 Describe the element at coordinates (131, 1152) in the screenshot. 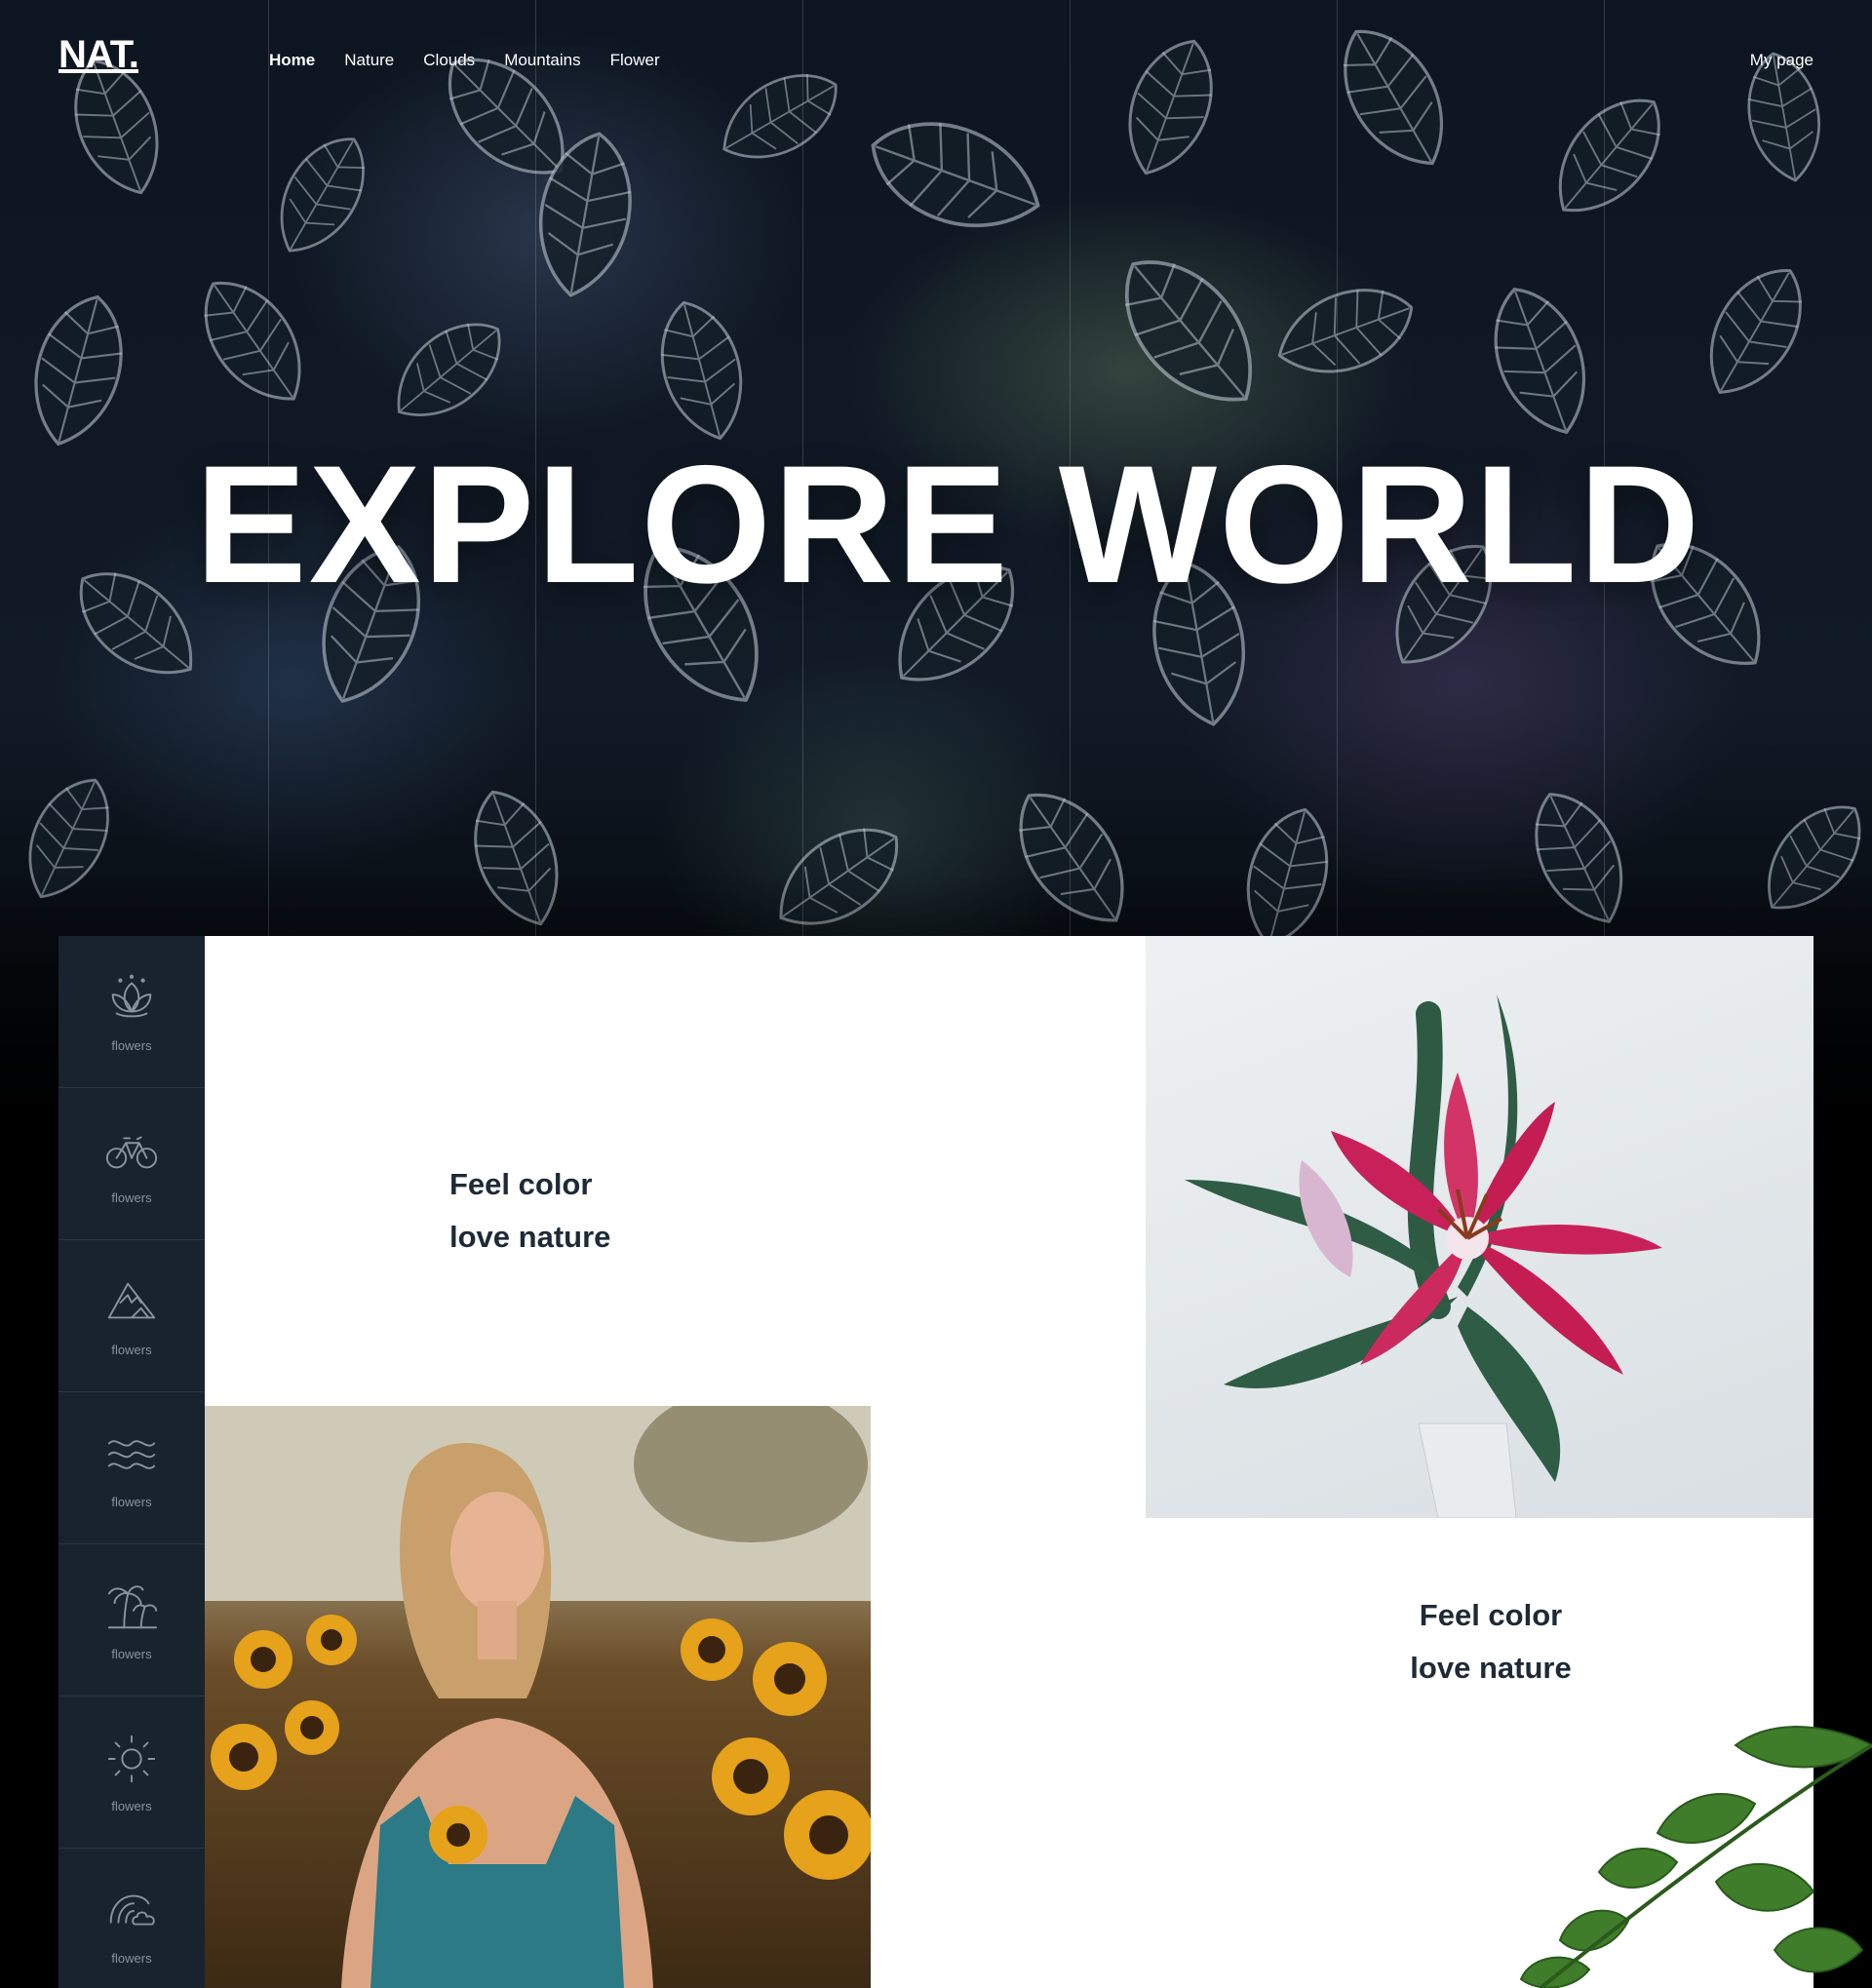

I see `bicycle-icon` at that location.